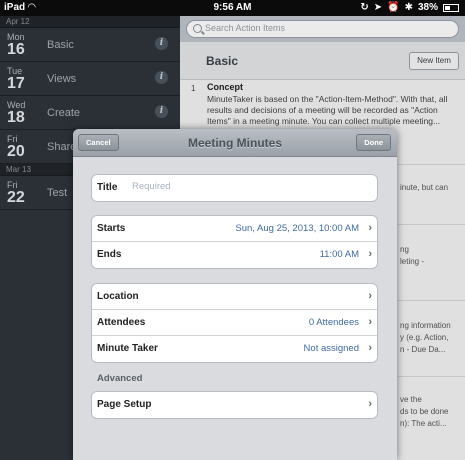 This screenshot has width=465, height=460. What do you see at coordinates (120, 378) in the screenshot?
I see `advanced-section-label: Advanced` at bounding box center [120, 378].